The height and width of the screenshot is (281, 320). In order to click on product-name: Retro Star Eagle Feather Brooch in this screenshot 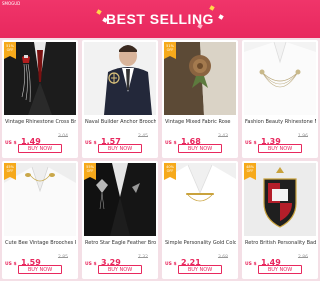, I will do `click(120, 243)`.